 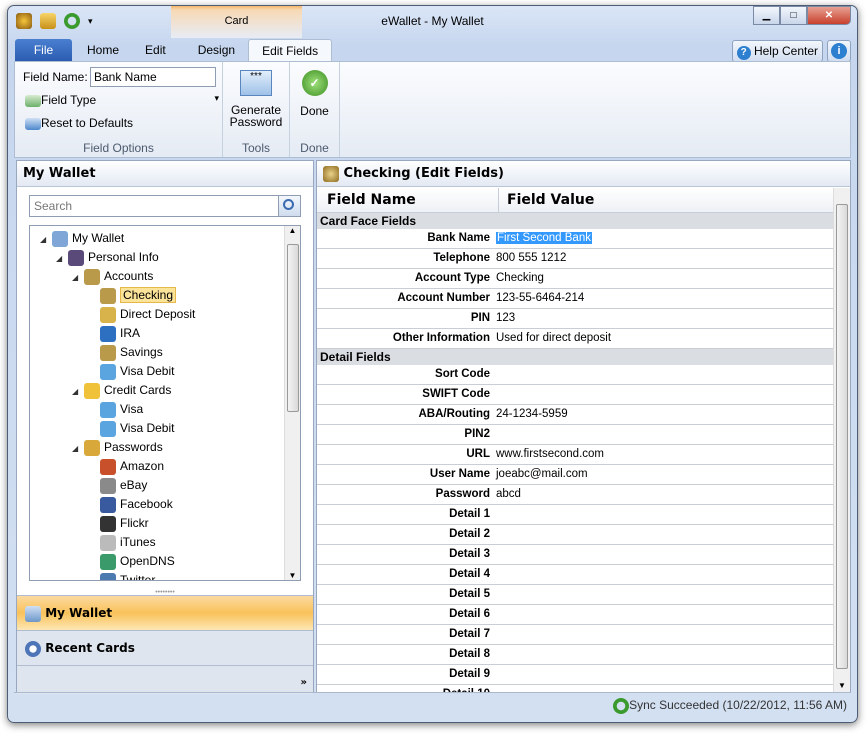 What do you see at coordinates (575, 415) in the screenshot?
I see `table-row: ABA/Routing 24-1234-5959` at bounding box center [575, 415].